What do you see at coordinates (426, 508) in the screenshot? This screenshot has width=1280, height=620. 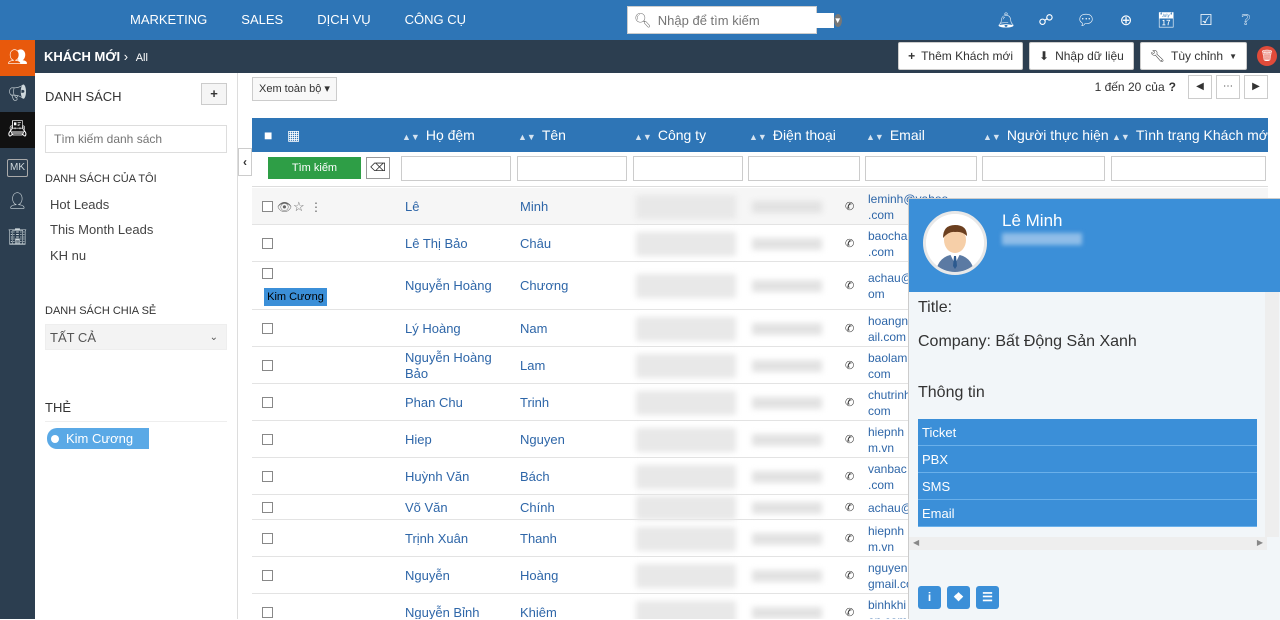 I see `cell-ho-dem: Võ Văn` at bounding box center [426, 508].